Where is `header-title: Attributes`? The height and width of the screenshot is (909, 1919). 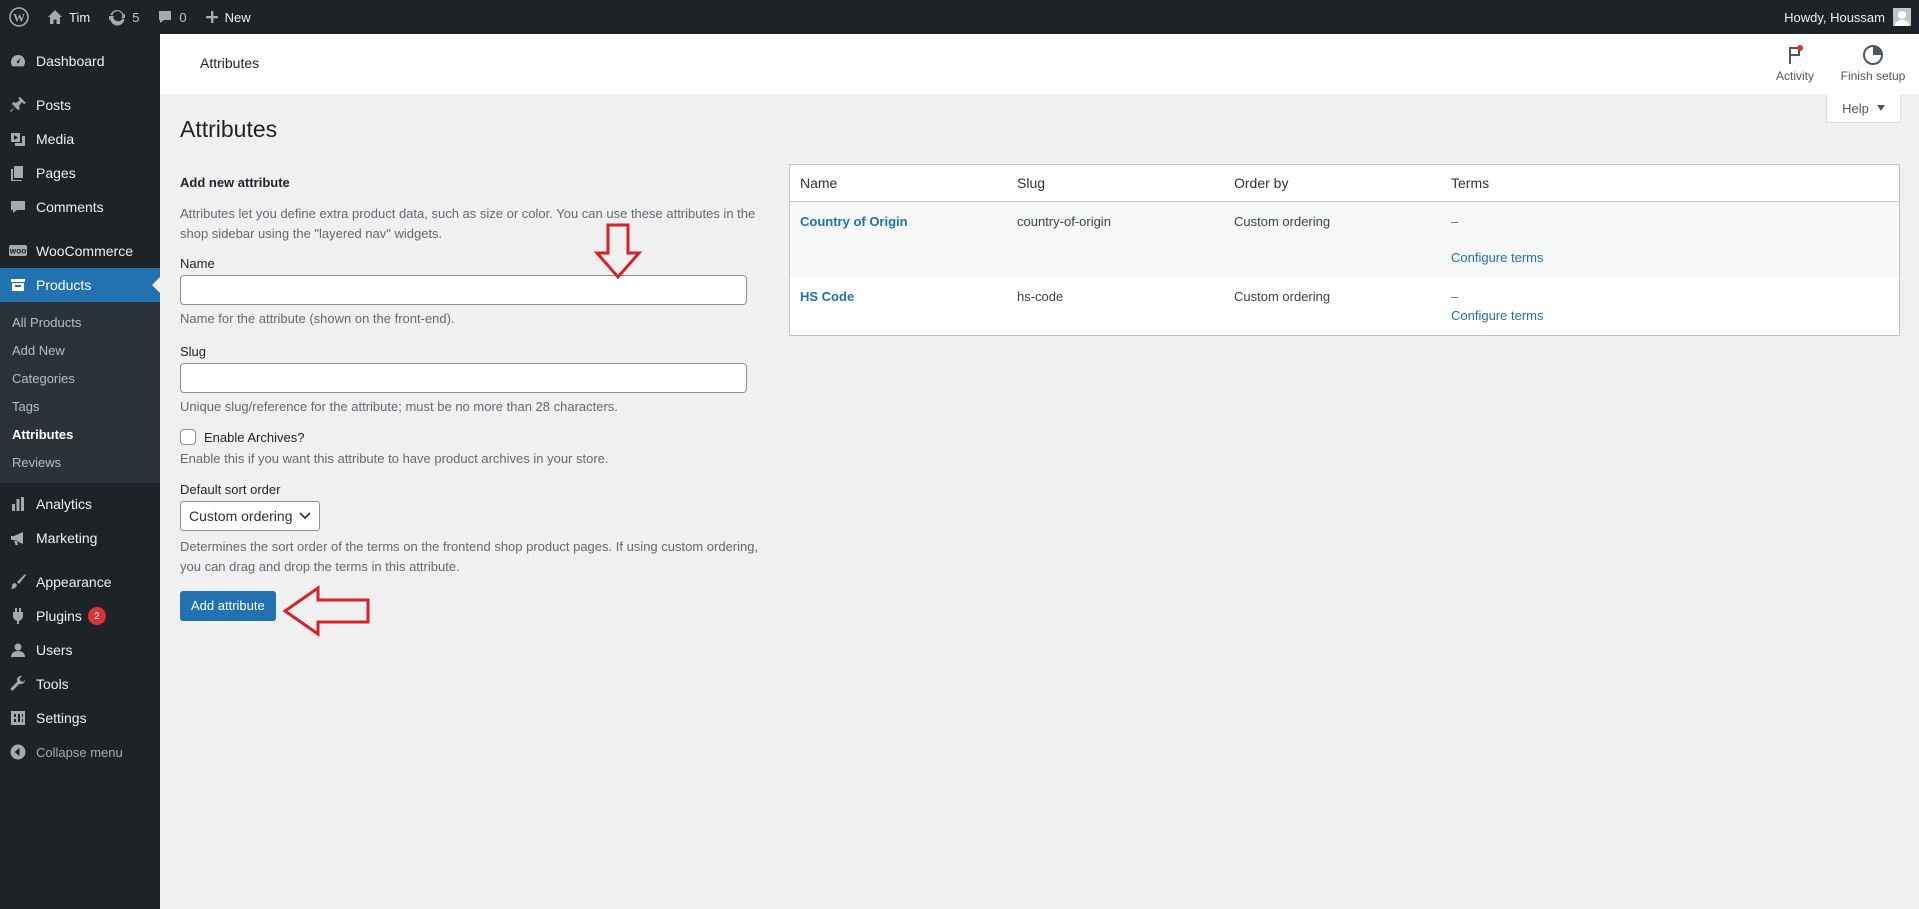 header-title: Attributes is located at coordinates (230, 63).